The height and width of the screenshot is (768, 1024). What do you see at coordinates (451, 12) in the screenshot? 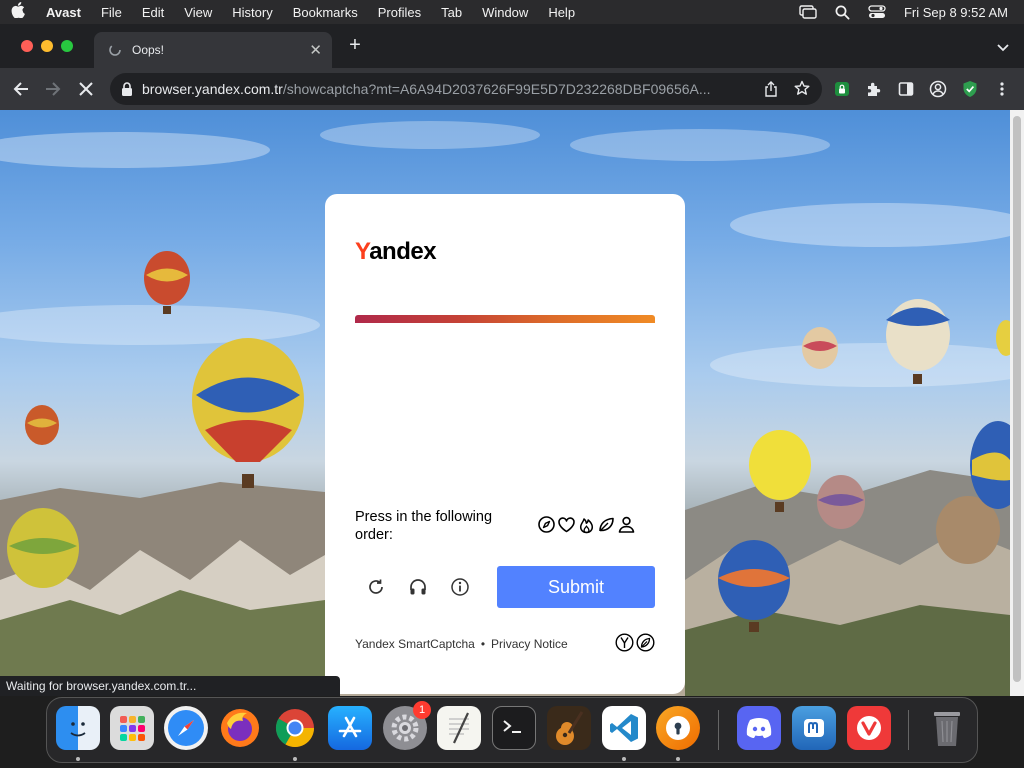
I see `menu-tab: Tab` at bounding box center [451, 12].